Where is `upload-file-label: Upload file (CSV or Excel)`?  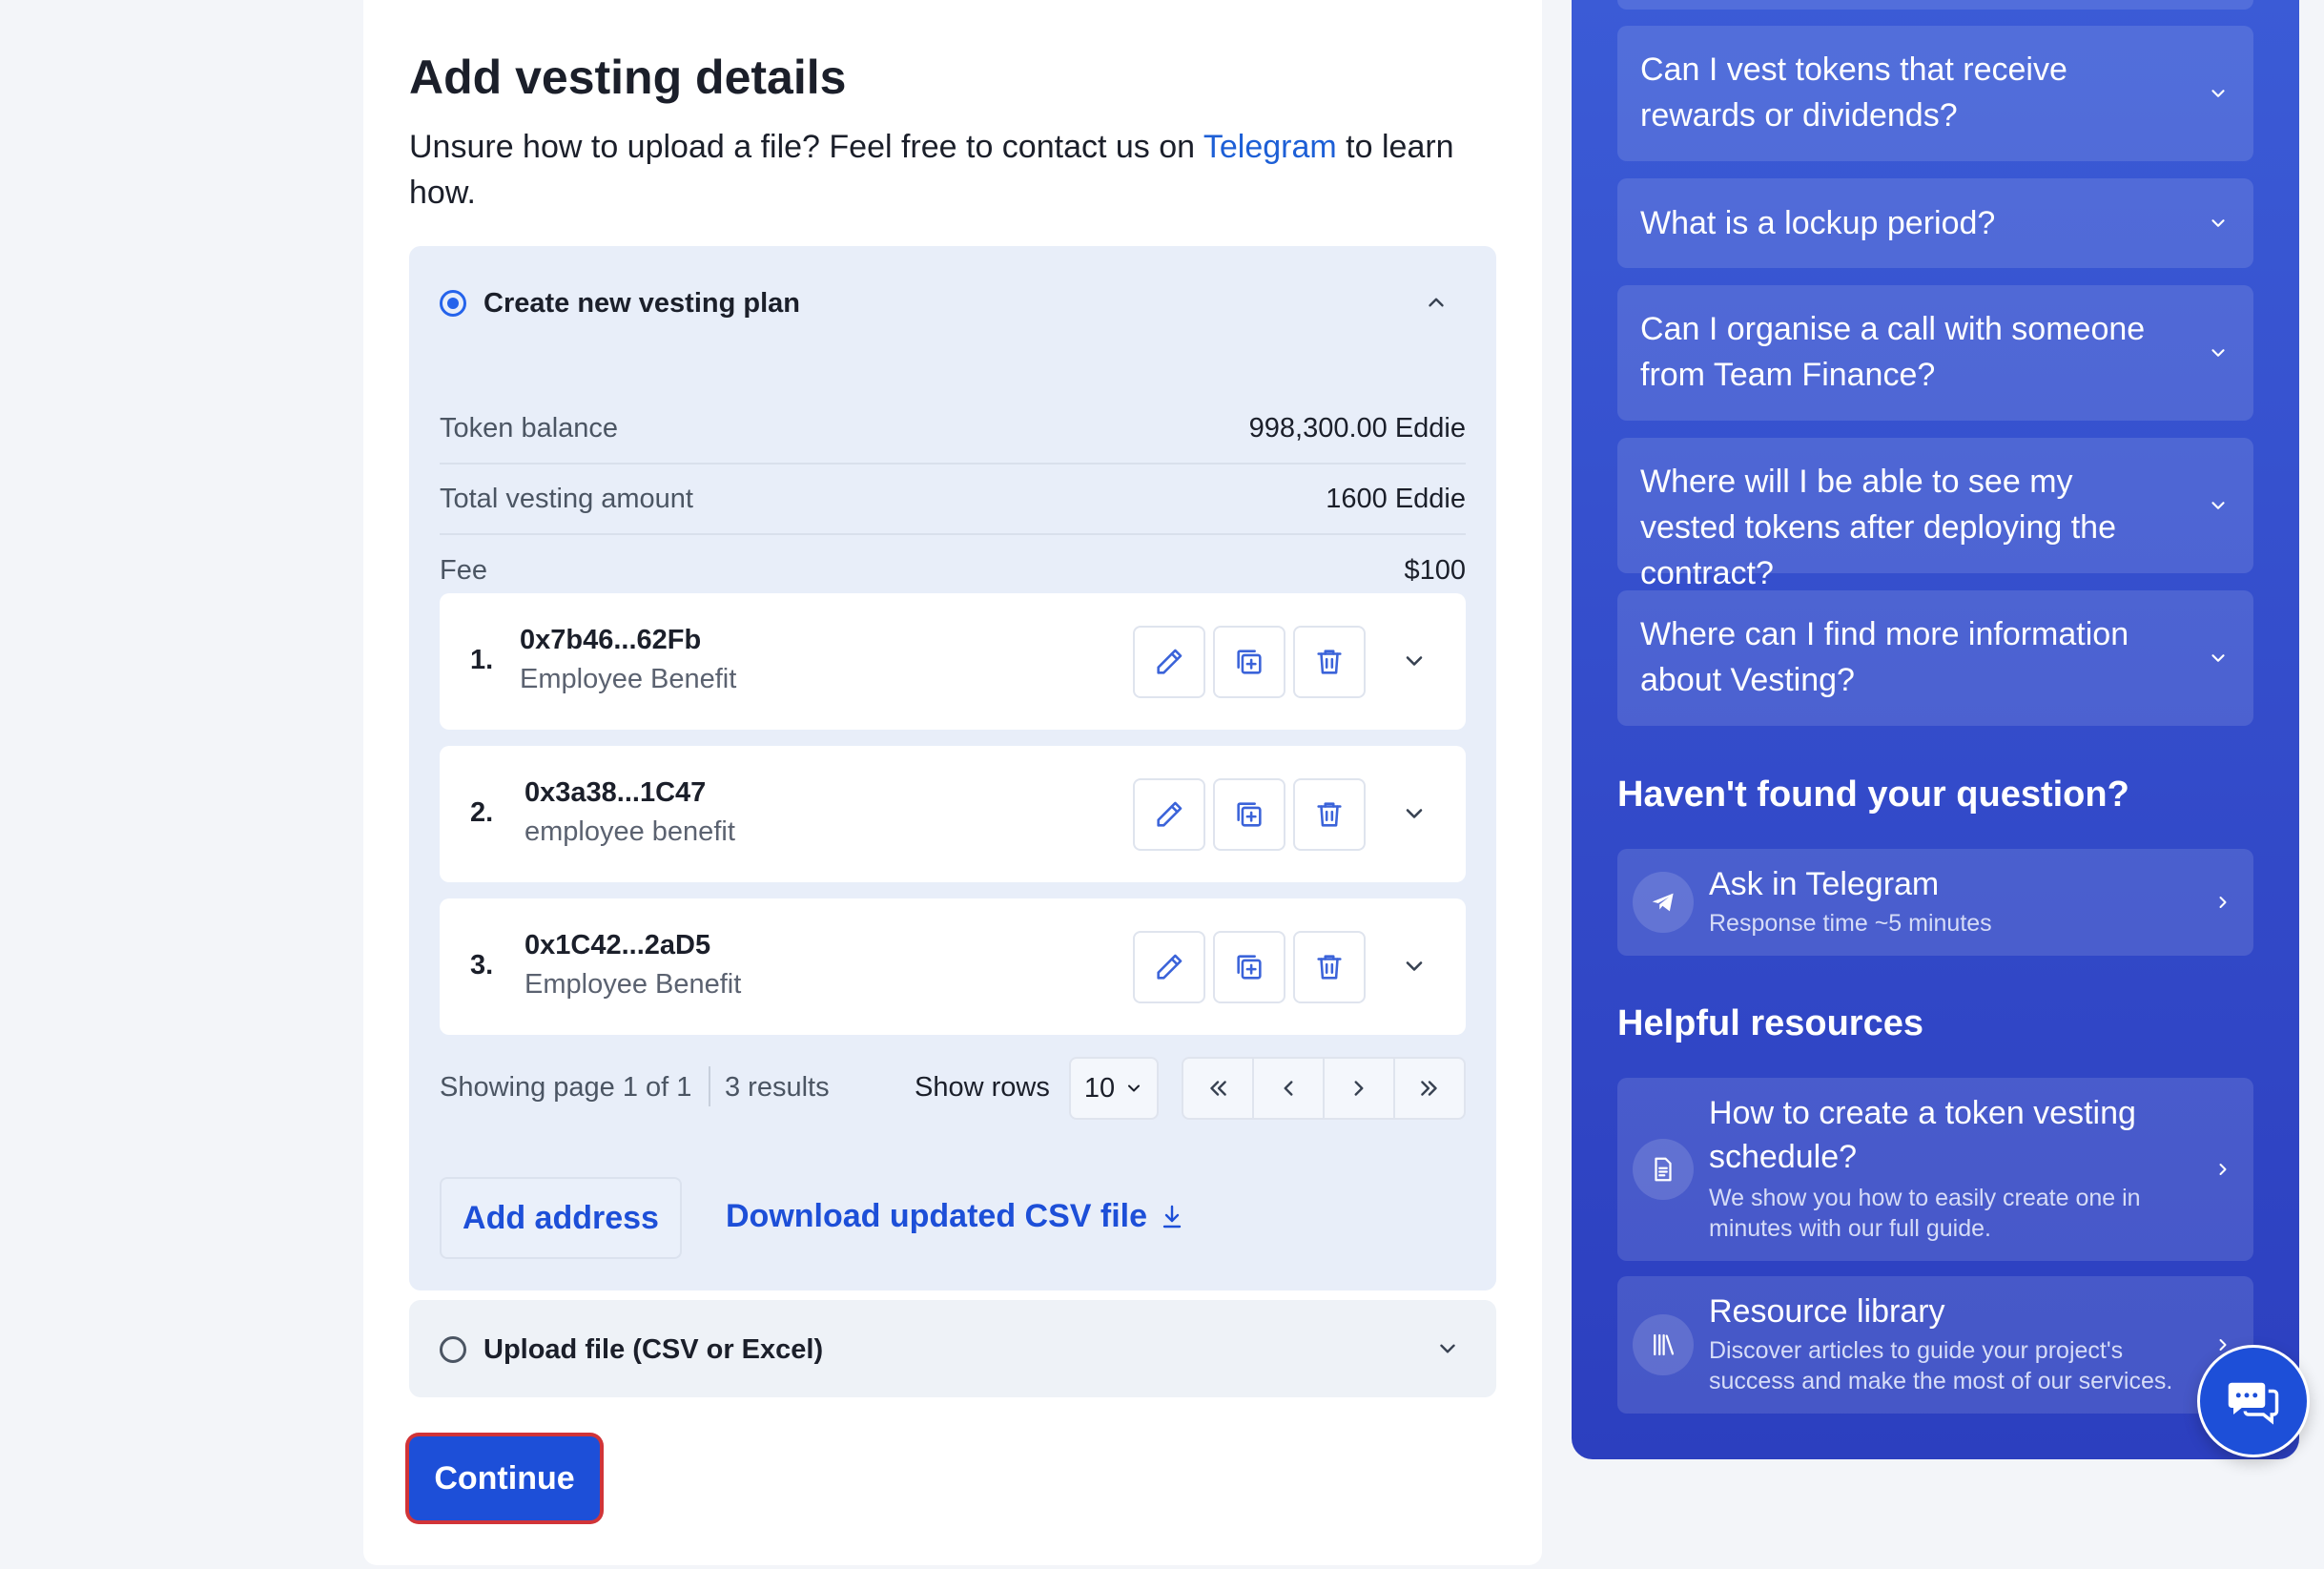 upload-file-label: Upload file (CSV or Excel) is located at coordinates (653, 1349).